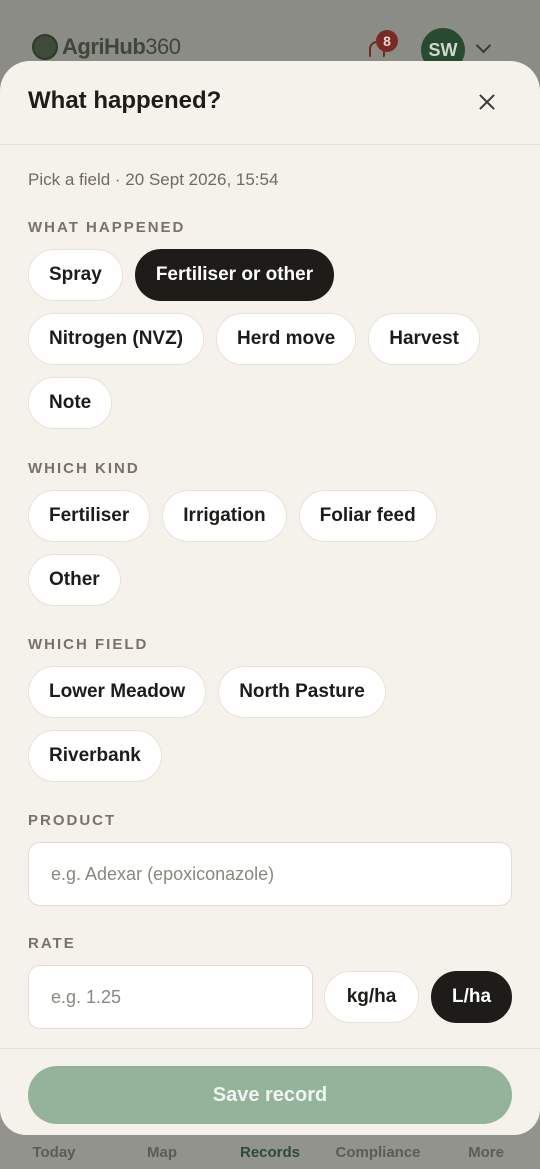 Image resolution: width=540 pixels, height=1169 pixels. Describe the element at coordinates (224, 516) in the screenshot. I see `chip-irrigation: Irrigation` at that location.